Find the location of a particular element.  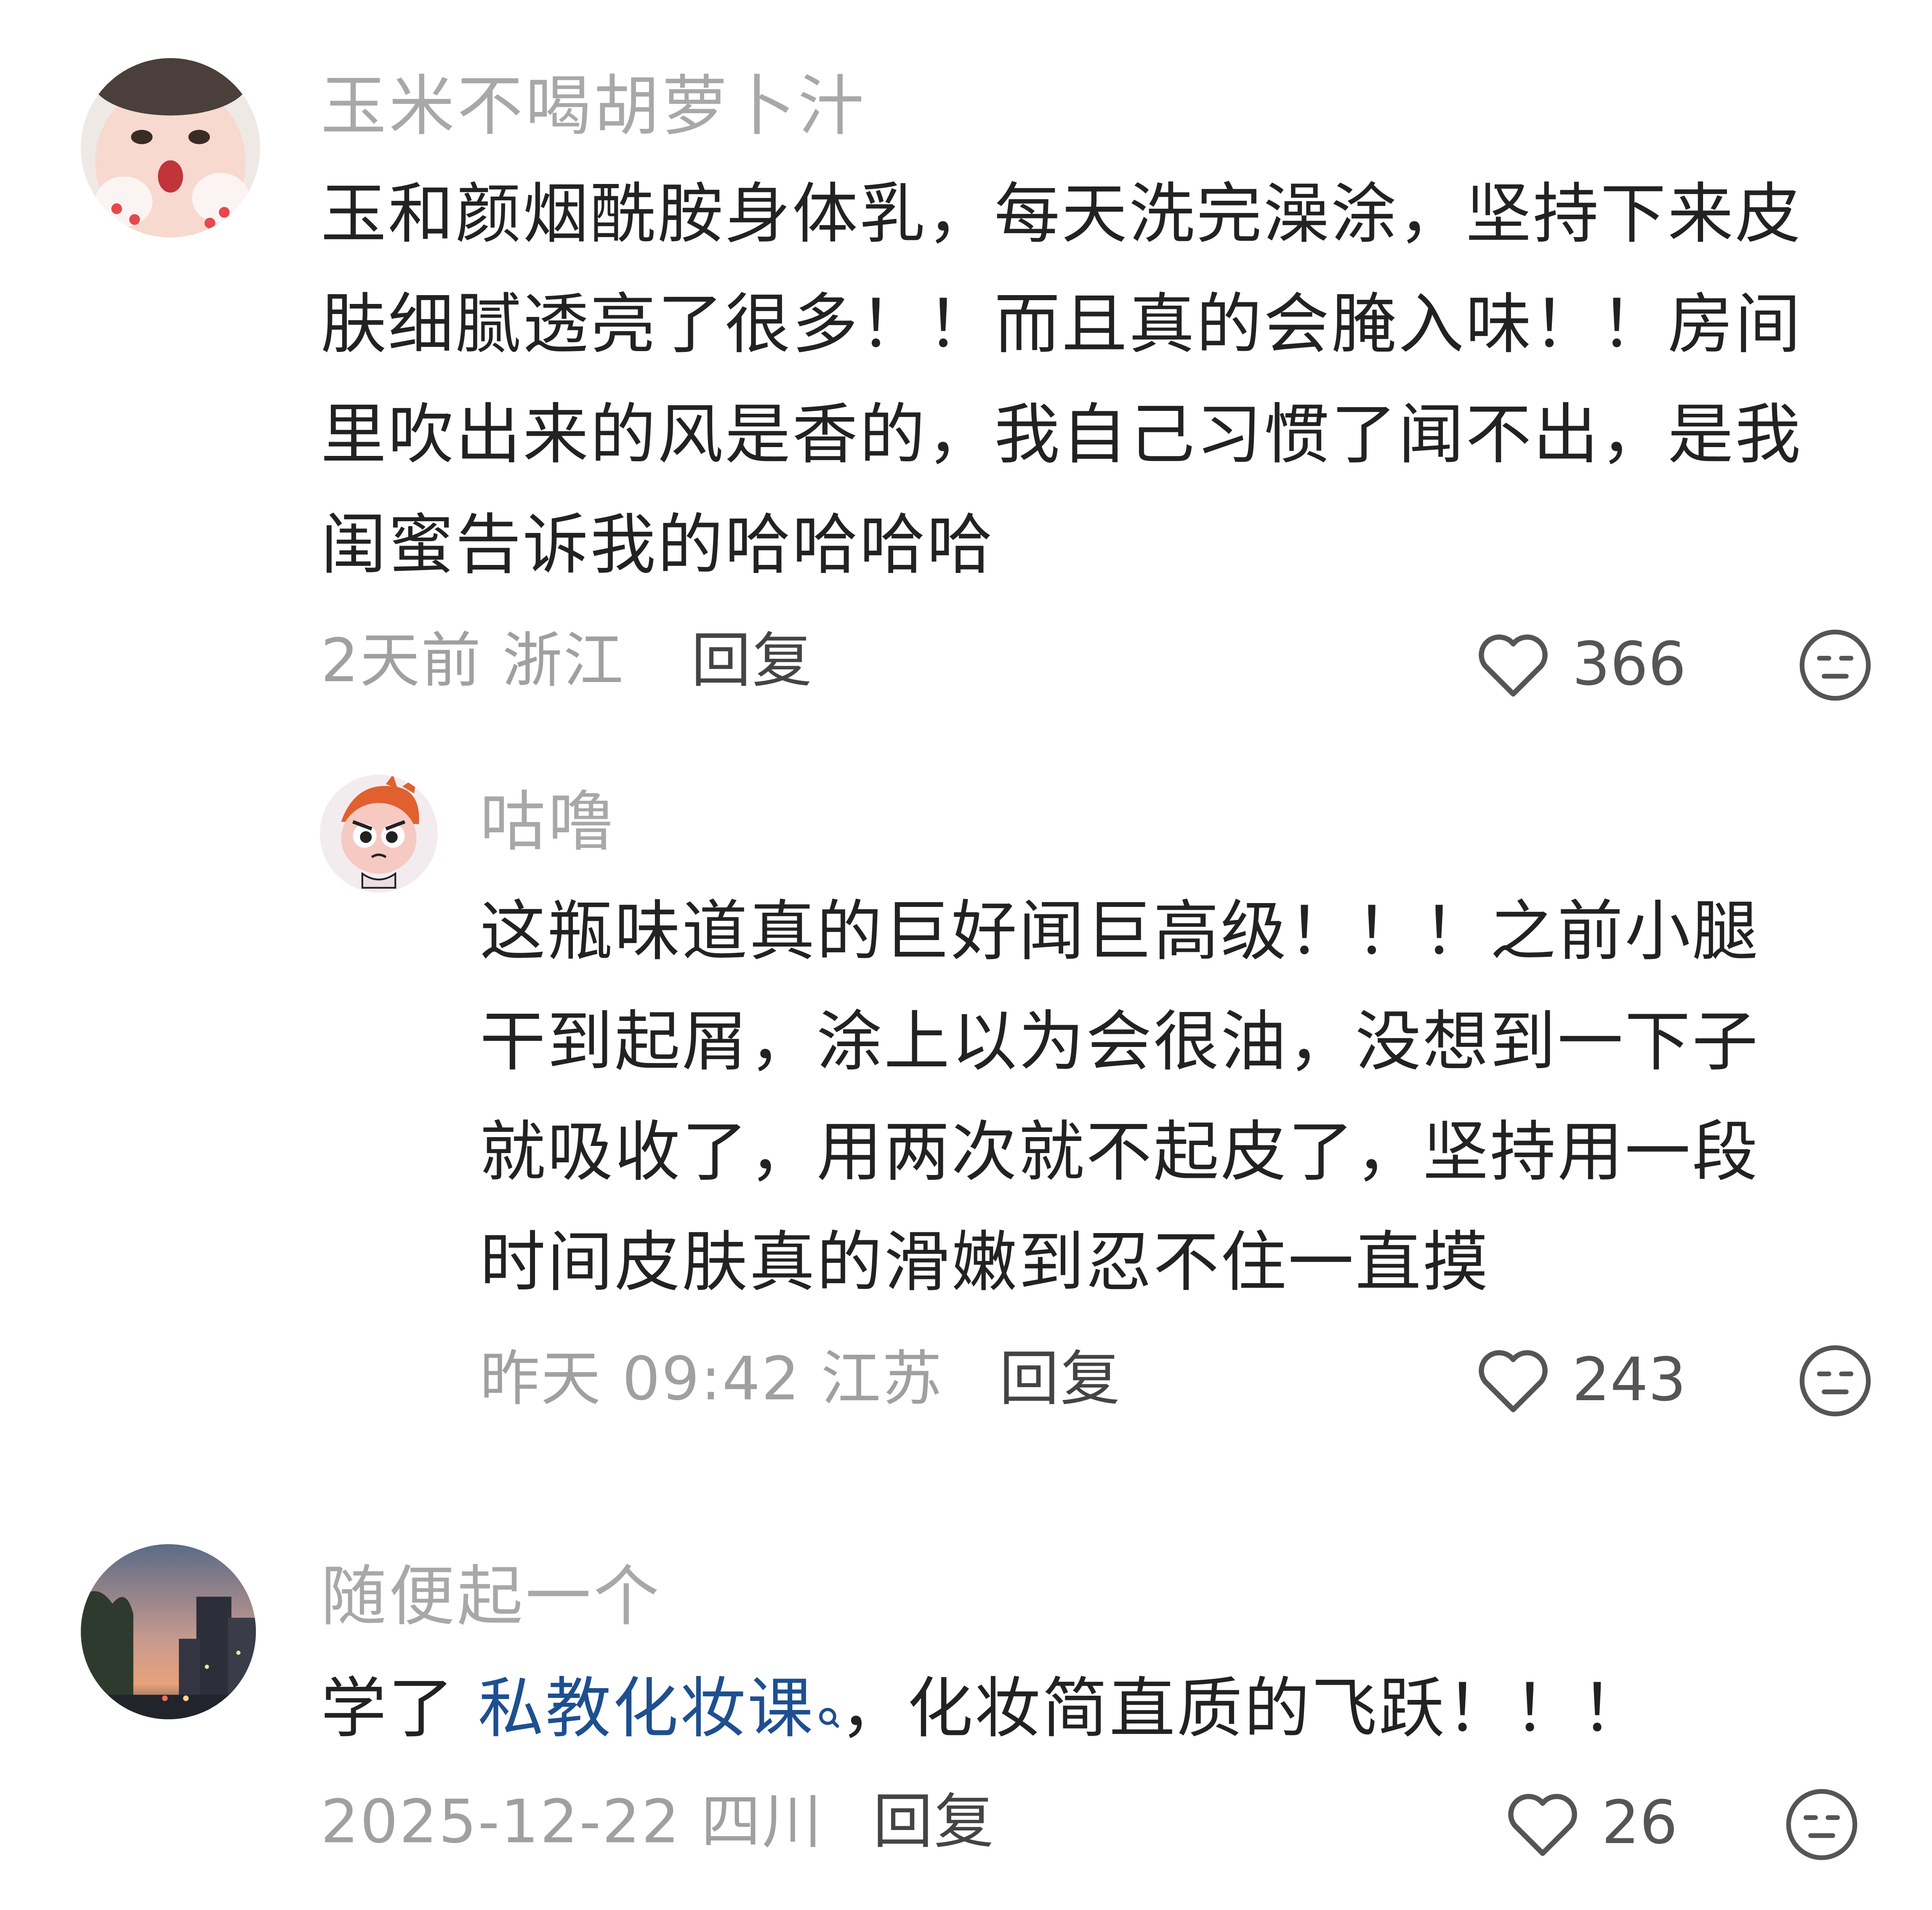

comment-text-line: 这瓶味道真的巨好闻巨高级！！！之前小腿 is located at coordinates (1119, 931).